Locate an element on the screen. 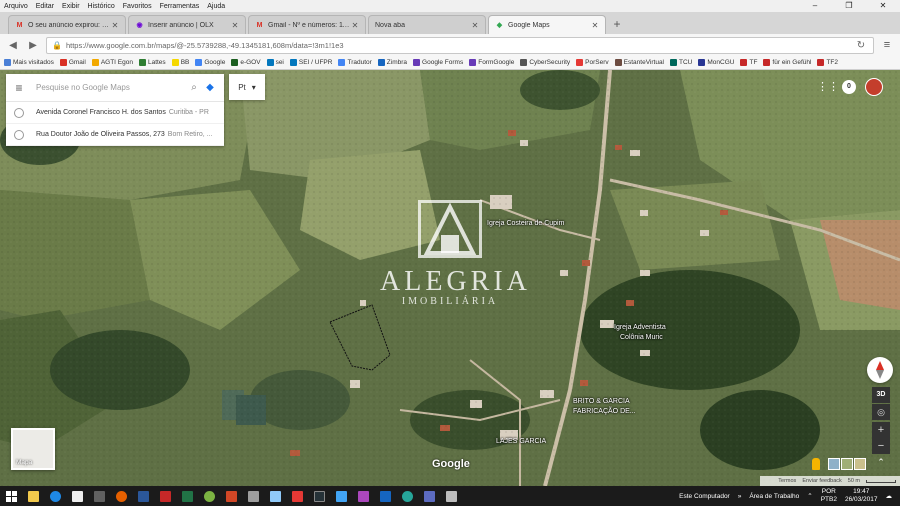  bookmark-item: AGTI Egon is located at coordinates (112, 62).